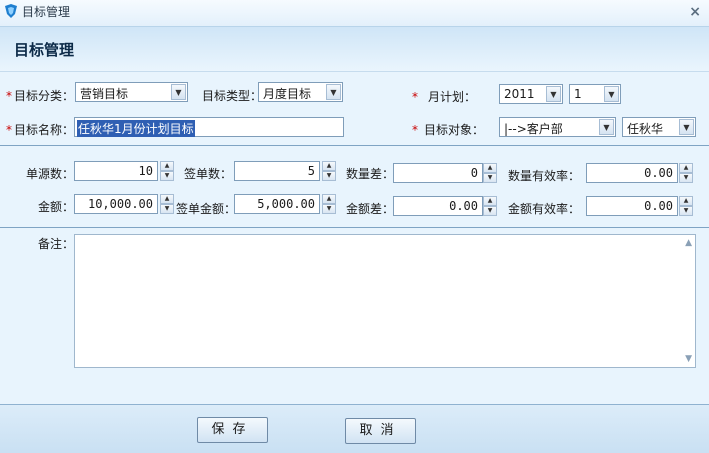 This screenshot has height=453, width=709. I want to click on source-count-input: 10, so click(116, 171).